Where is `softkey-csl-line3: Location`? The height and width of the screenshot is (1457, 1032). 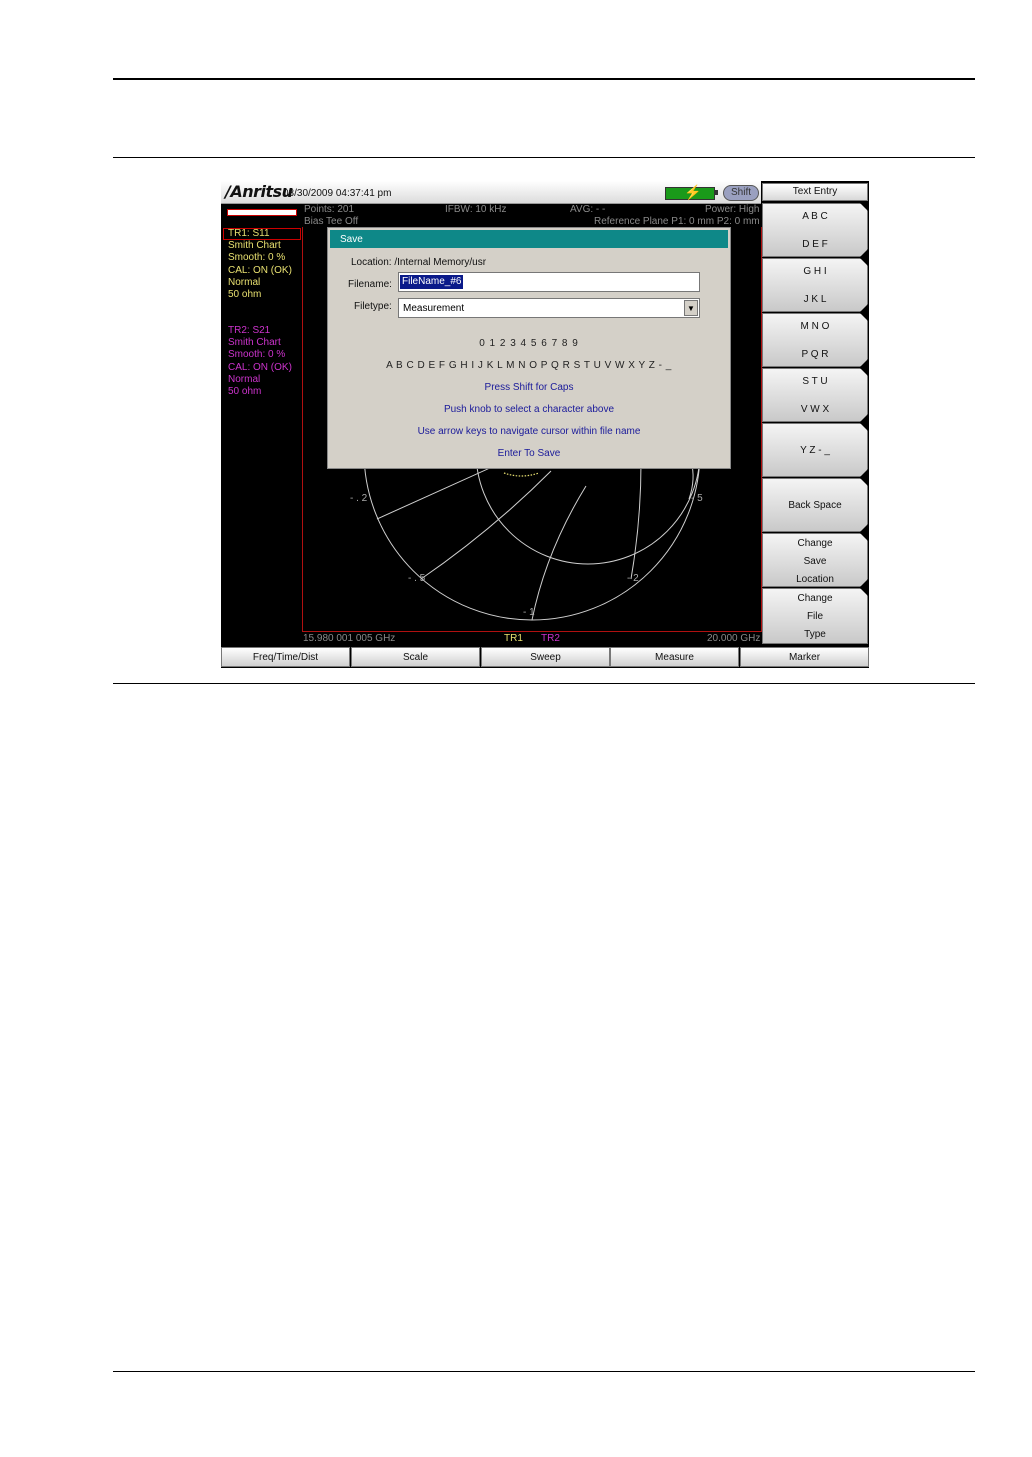 softkey-csl-line3: Location is located at coordinates (815, 579).